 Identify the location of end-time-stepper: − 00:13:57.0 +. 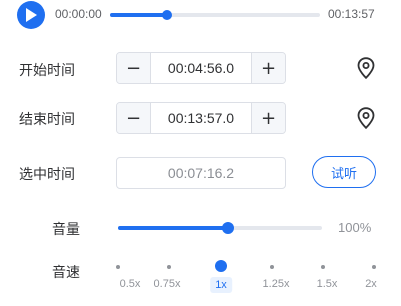
(201, 118).